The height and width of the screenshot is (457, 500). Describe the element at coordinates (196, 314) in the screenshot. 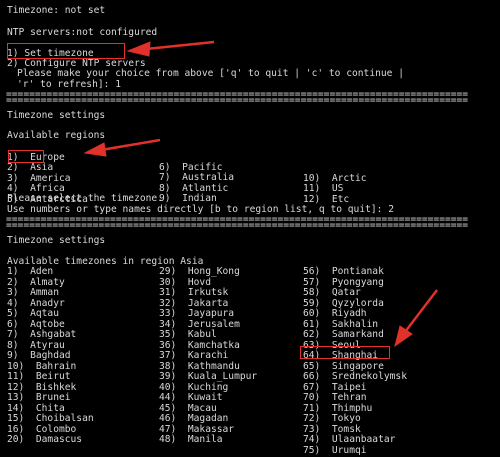

I see `timezone-option: 33) Jayapura` at that location.